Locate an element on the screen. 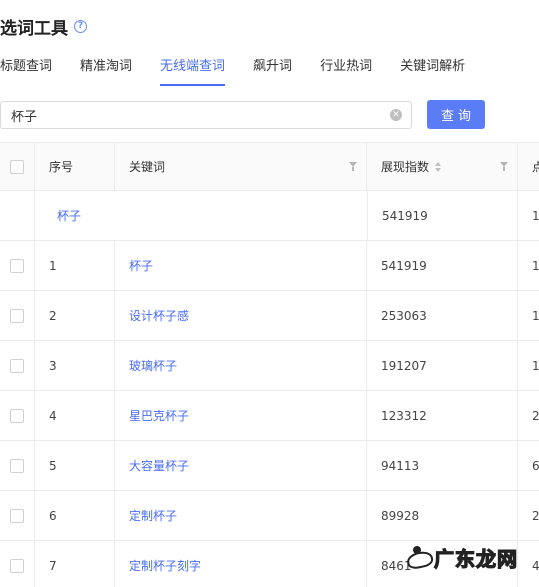 This screenshot has width=539, height=587. tab-mobile-query: 无线端查词 is located at coordinates (193, 71).